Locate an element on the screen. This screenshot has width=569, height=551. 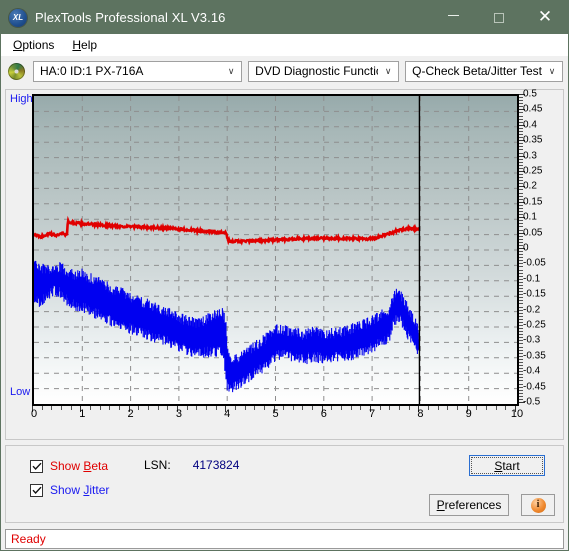
function-select: DVD Diagnostic Functions ∨ is located at coordinates (324, 71).